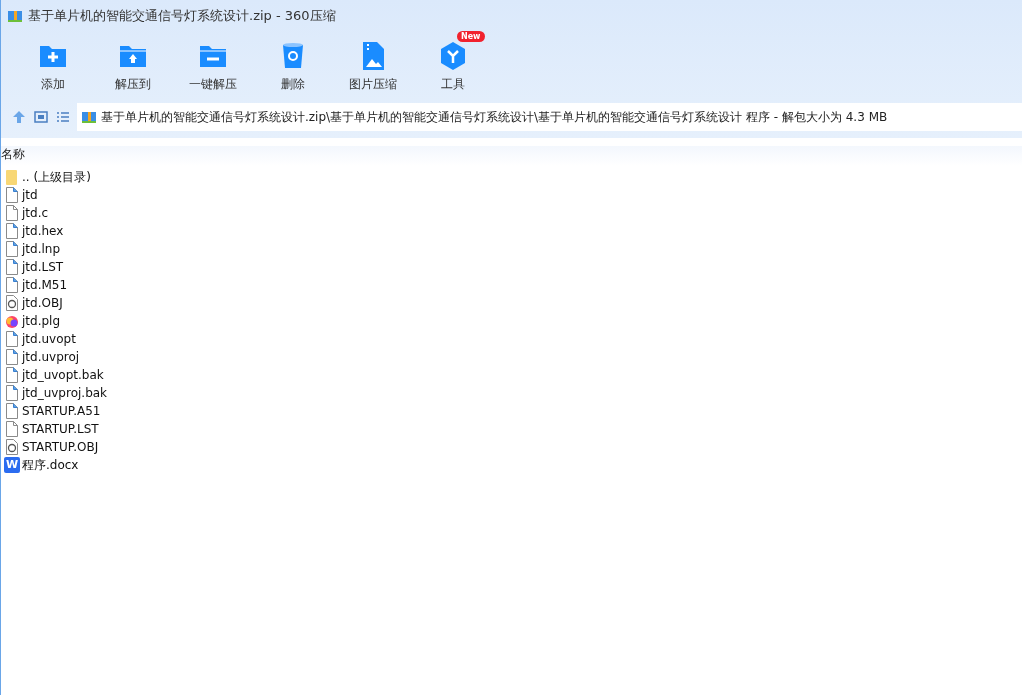 The height and width of the screenshot is (695, 1022). I want to click on toolbar-button: New 工具, so click(453, 65).